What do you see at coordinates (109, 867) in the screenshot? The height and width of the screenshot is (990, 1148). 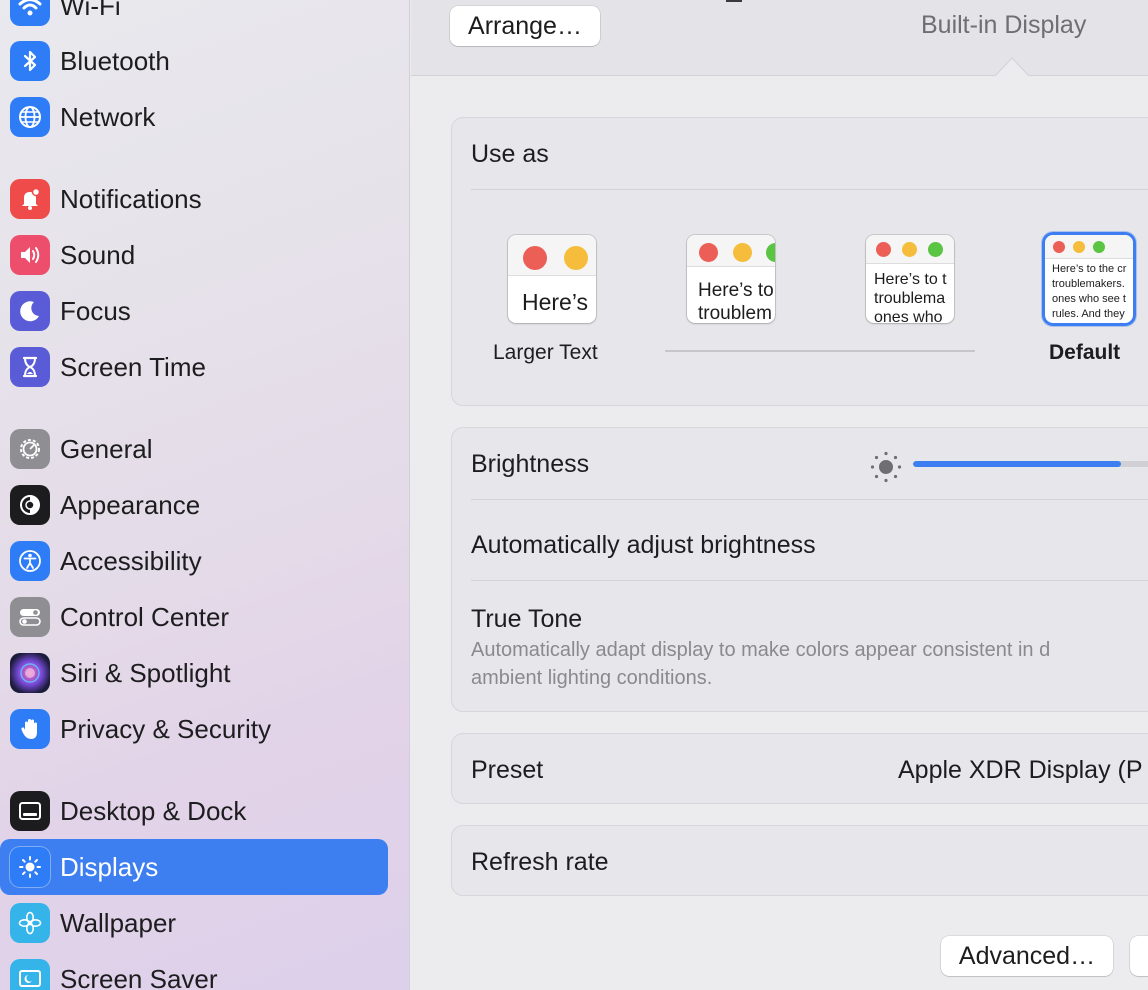 I see `sidebar-item-label: Displays` at bounding box center [109, 867].